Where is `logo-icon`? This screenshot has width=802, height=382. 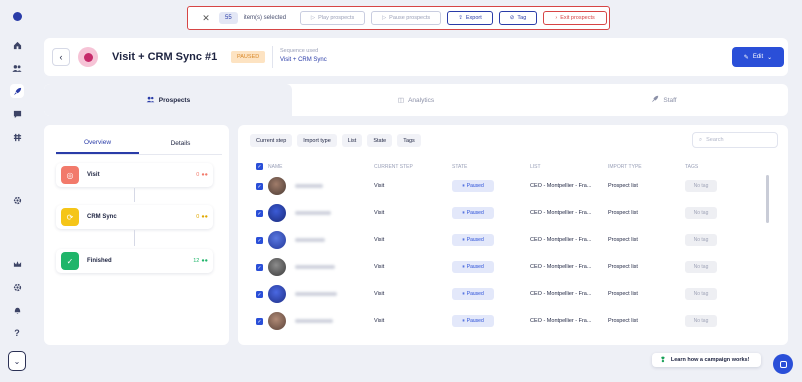
logo-icon is located at coordinates (17, 16).